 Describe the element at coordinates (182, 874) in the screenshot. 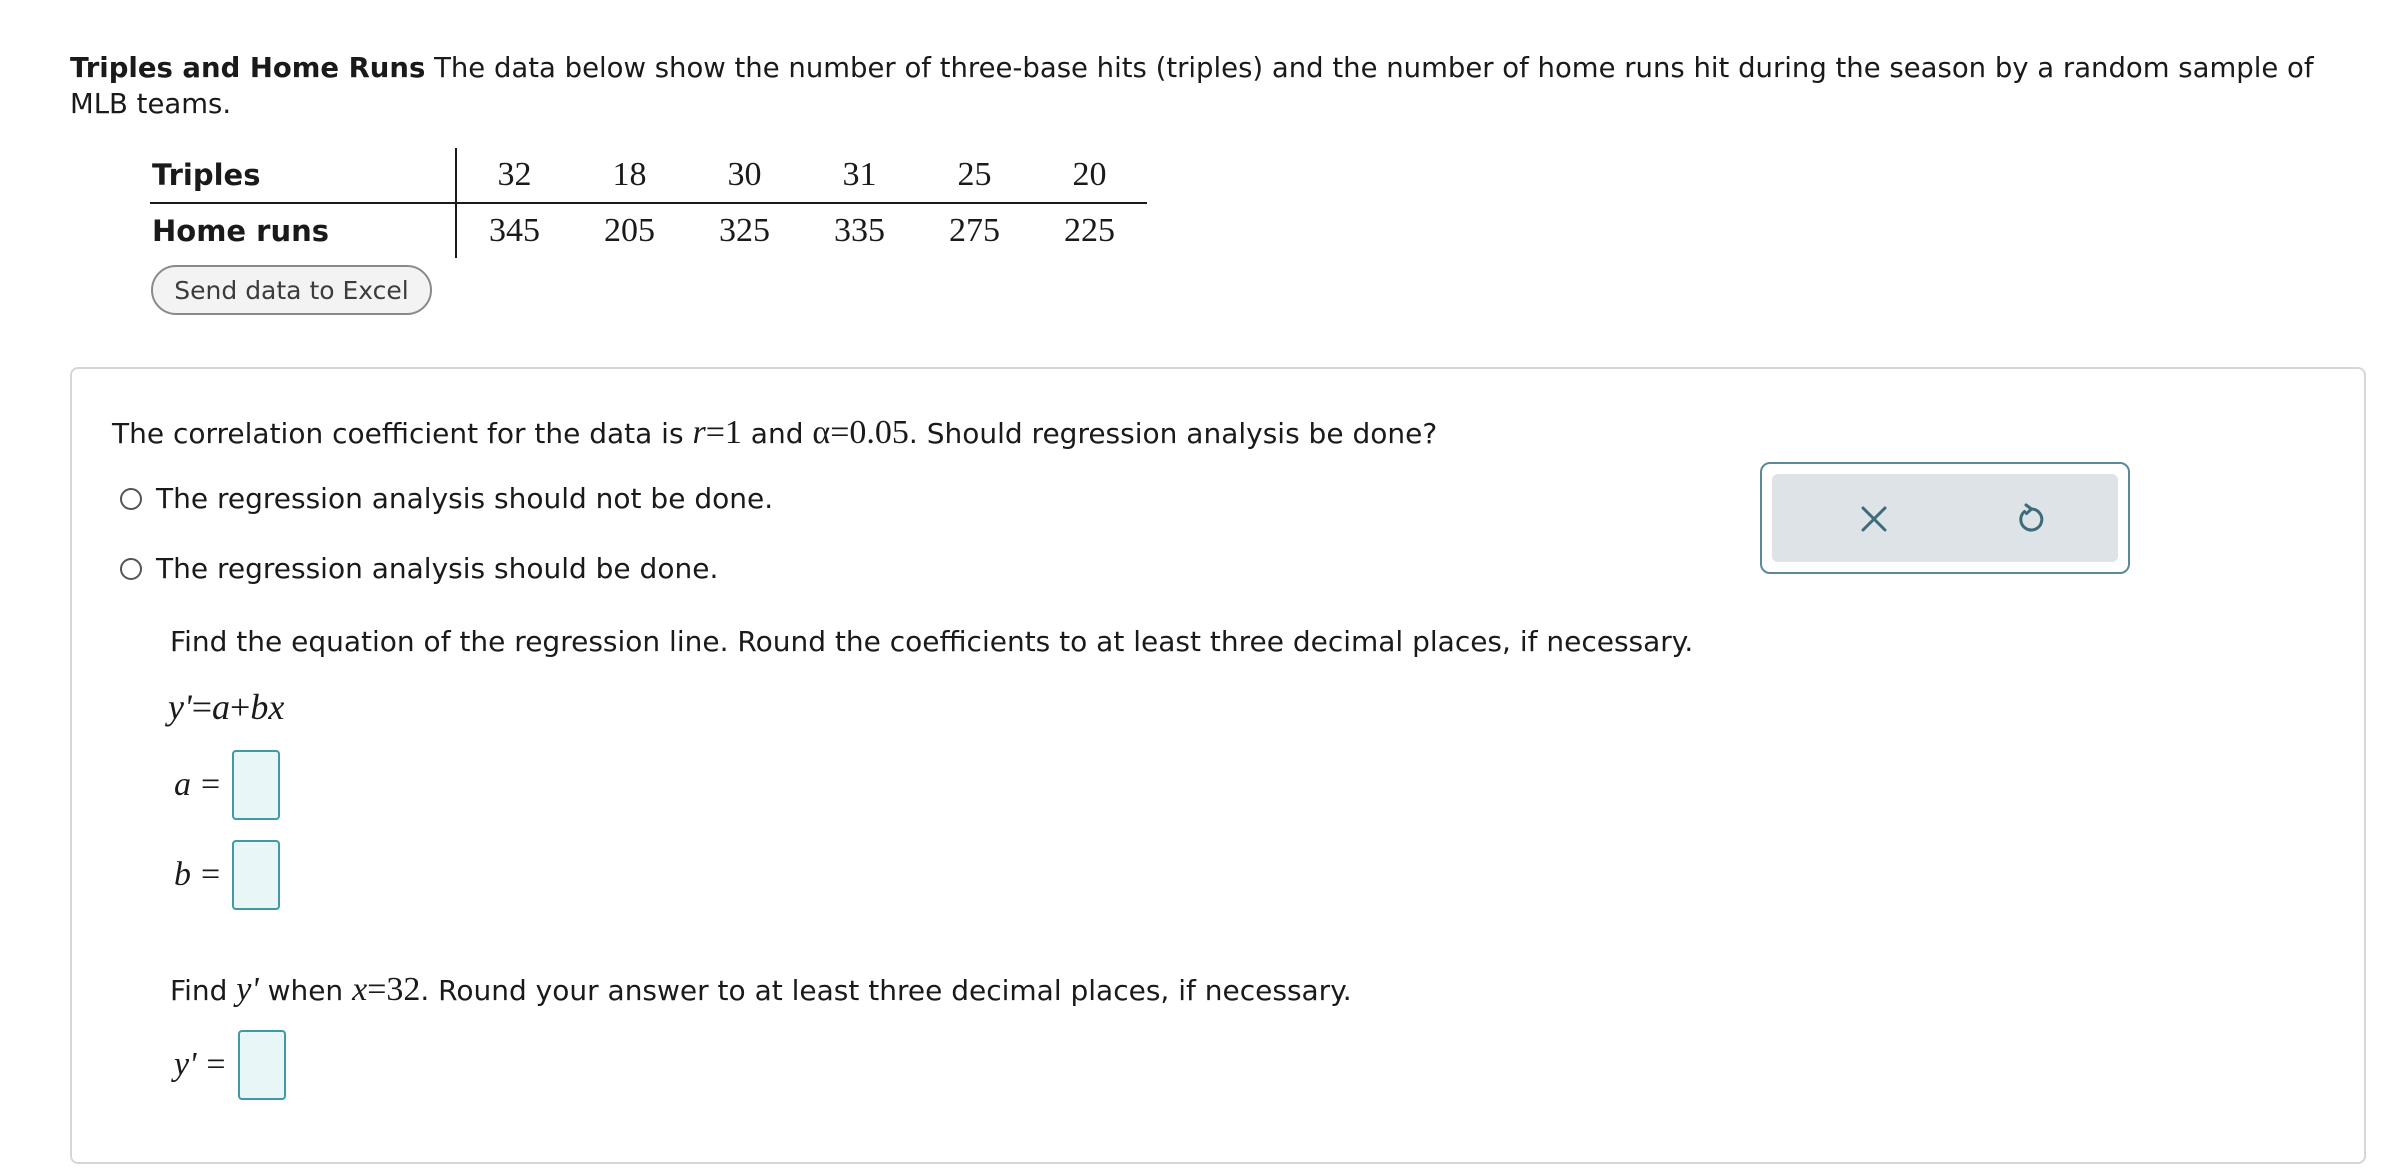

I see `answer-label-b: b` at that location.